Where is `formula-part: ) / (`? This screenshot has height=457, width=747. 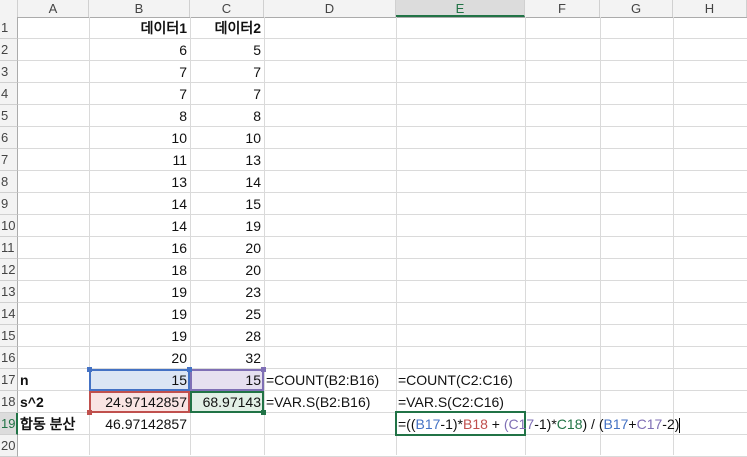 formula-part: ) / ( is located at coordinates (593, 424).